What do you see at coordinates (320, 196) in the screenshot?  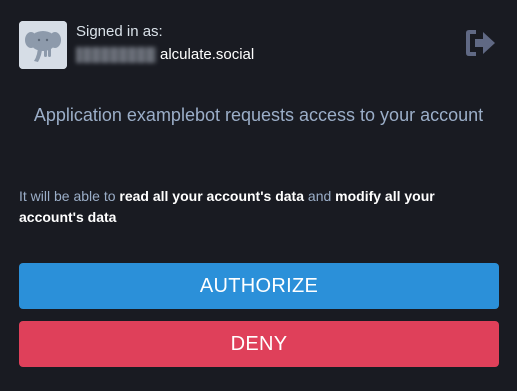 I see `permissions-joiner: and` at bounding box center [320, 196].